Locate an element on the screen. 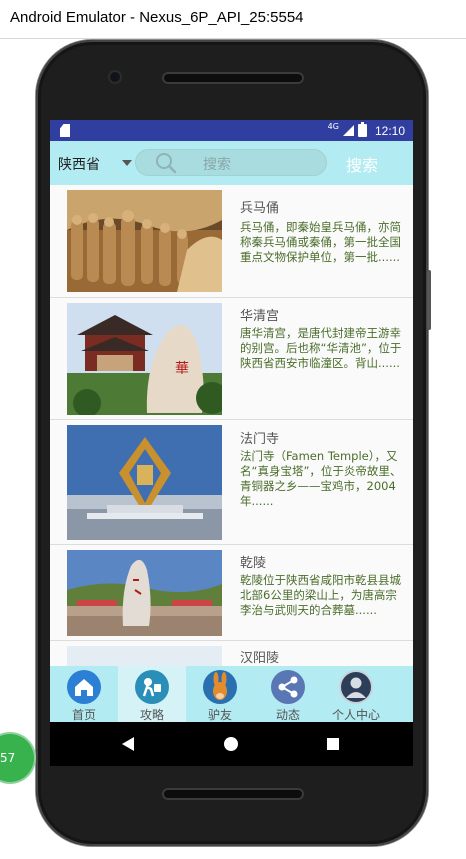  search-placeholder: 搜索 is located at coordinates (217, 165).